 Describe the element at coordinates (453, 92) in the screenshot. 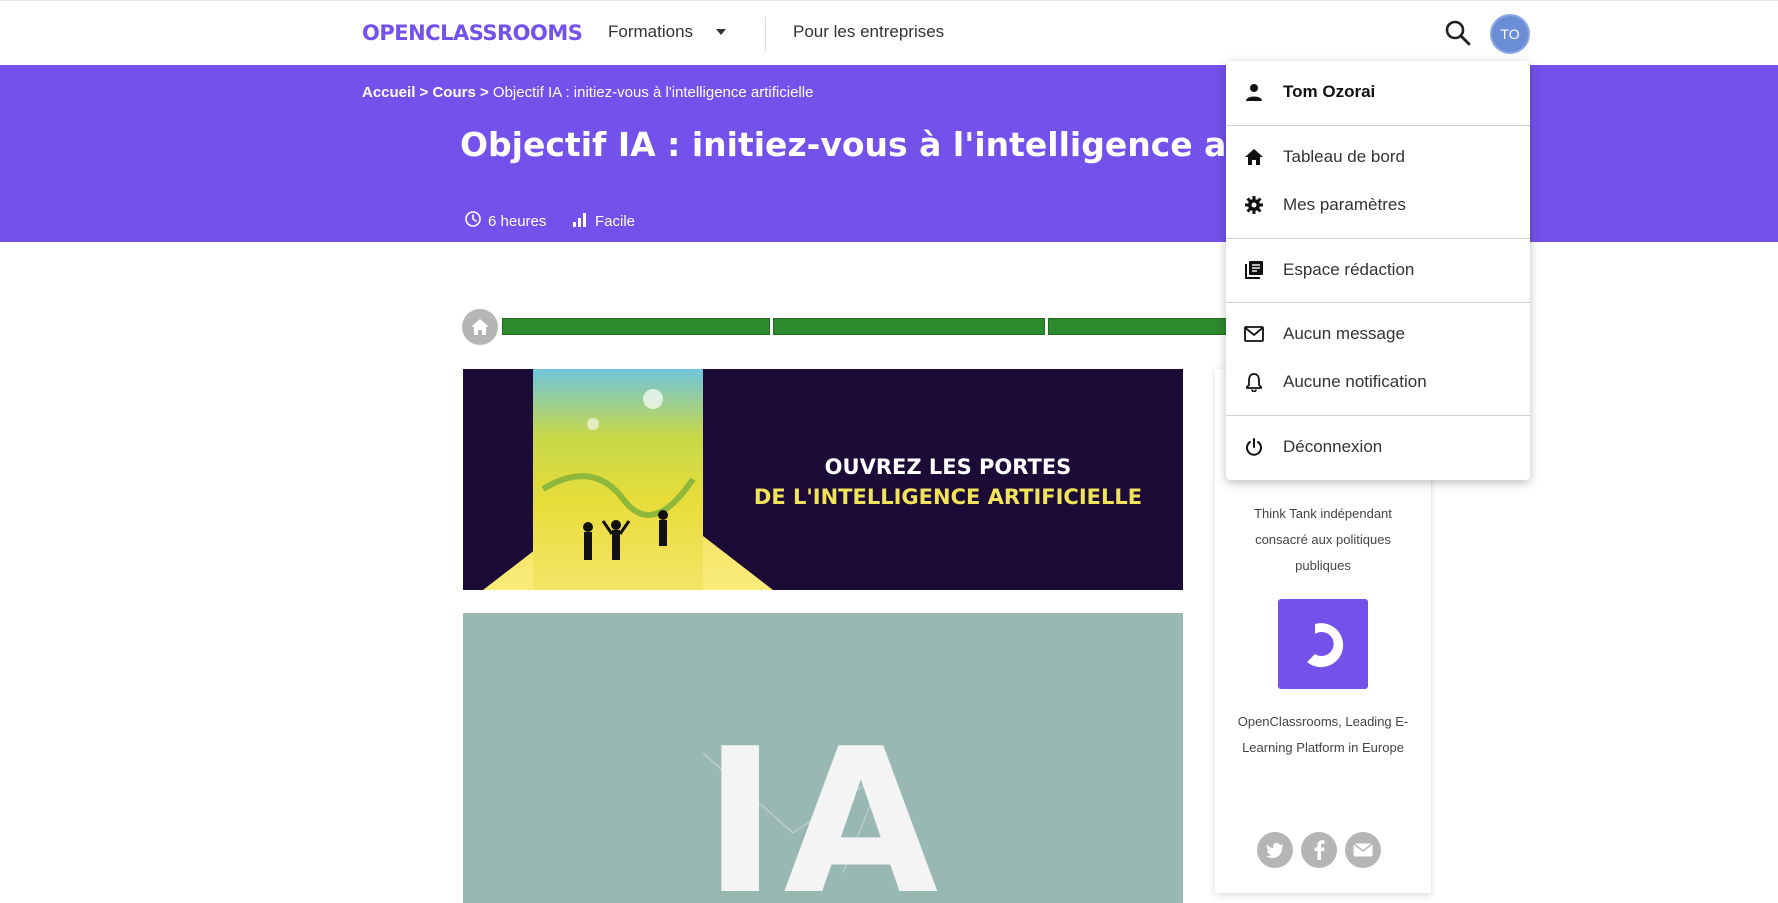

I see `breadcrumb-courses: Cours` at that location.